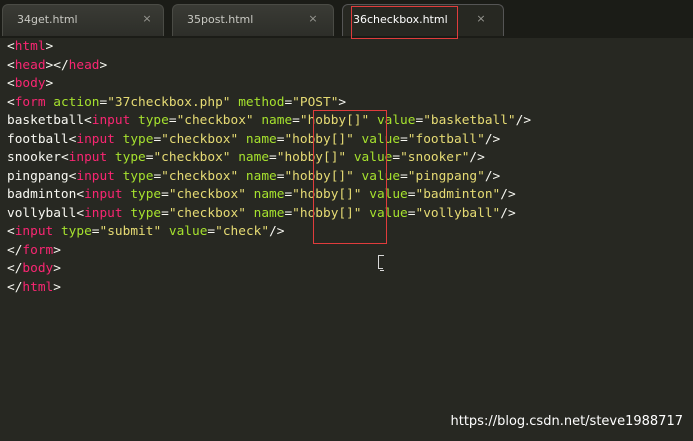 The width and height of the screenshot is (693, 441). I want to click on code-token: action, so click(76, 102).